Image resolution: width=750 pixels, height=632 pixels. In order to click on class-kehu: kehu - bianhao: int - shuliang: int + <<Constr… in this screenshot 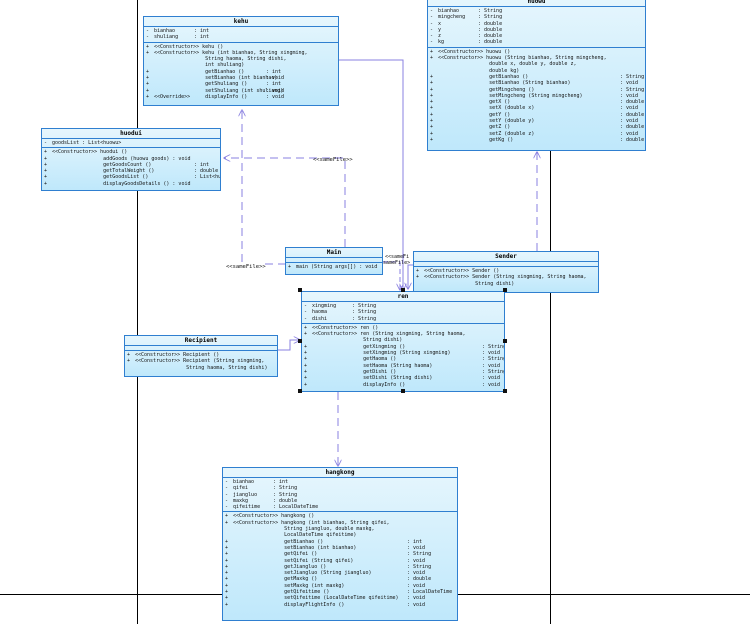, I will do `click(241, 61)`.